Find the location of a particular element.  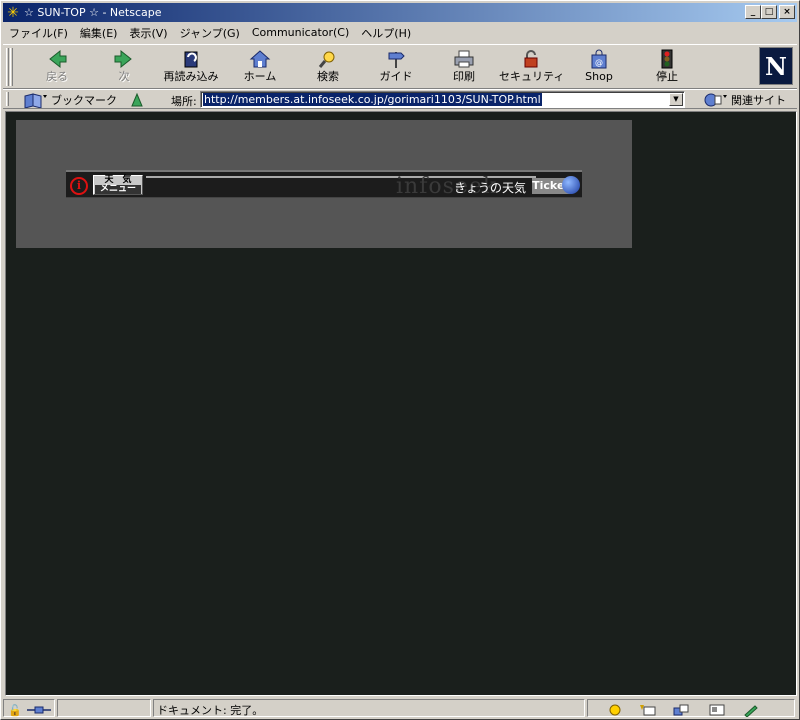

back-arrow-icon is located at coordinates (57, 59).